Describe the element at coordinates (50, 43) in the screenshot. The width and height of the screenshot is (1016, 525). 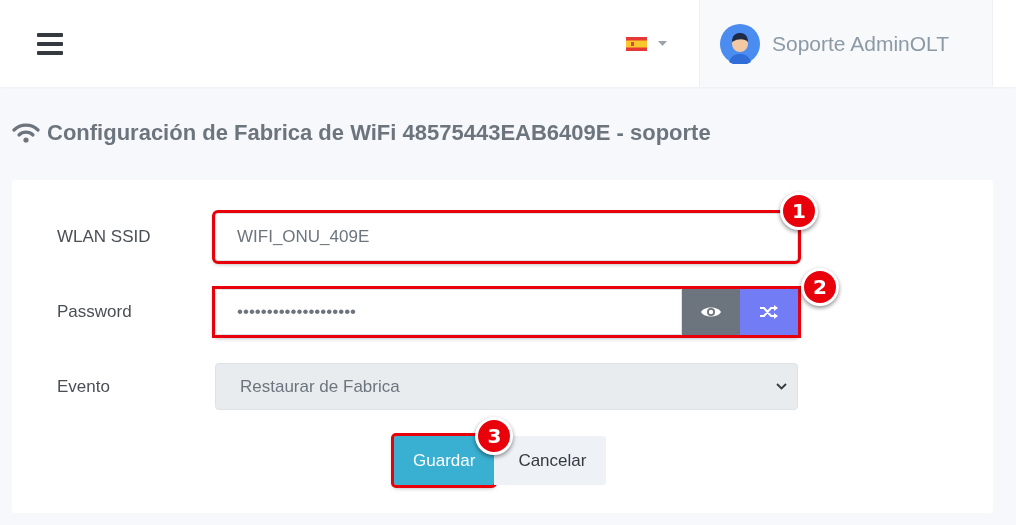
I see `menu-icon` at that location.